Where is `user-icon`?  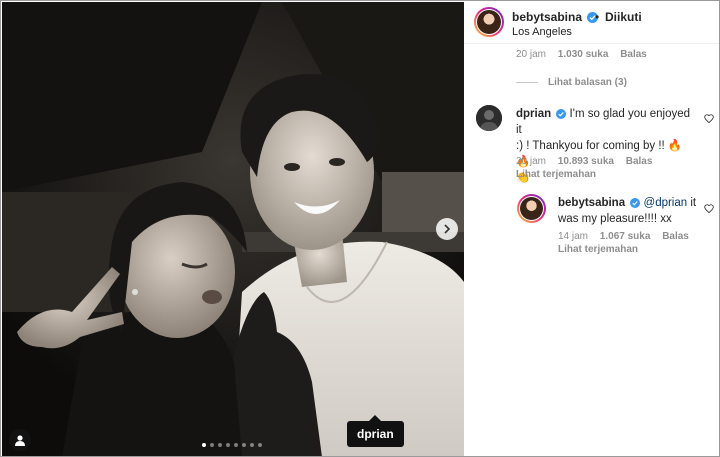
user-icon is located at coordinates (20, 440).